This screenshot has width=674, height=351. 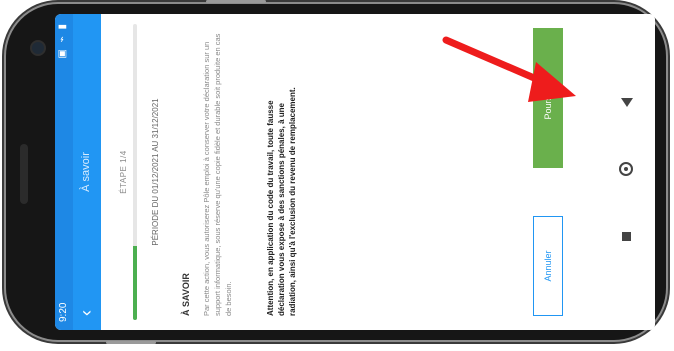 I want to click on red-arrow-icon, so click(x=509, y=69).